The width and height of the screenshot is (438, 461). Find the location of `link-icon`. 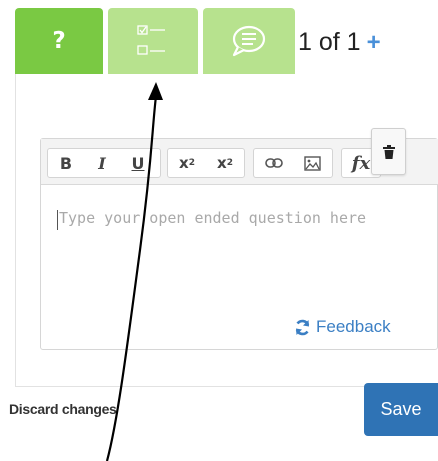

link-icon is located at coordinates (273, 163).